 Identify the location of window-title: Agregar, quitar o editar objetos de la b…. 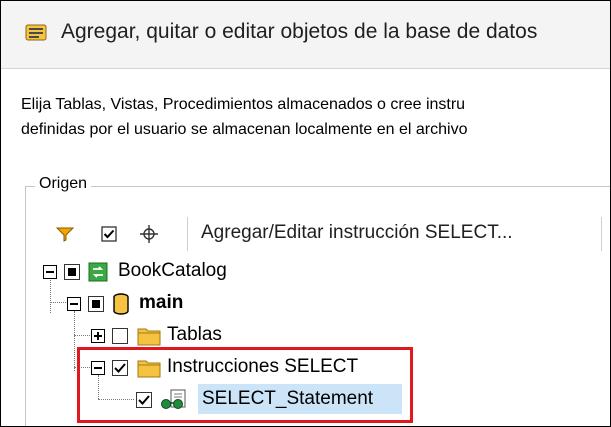
(299, 31).